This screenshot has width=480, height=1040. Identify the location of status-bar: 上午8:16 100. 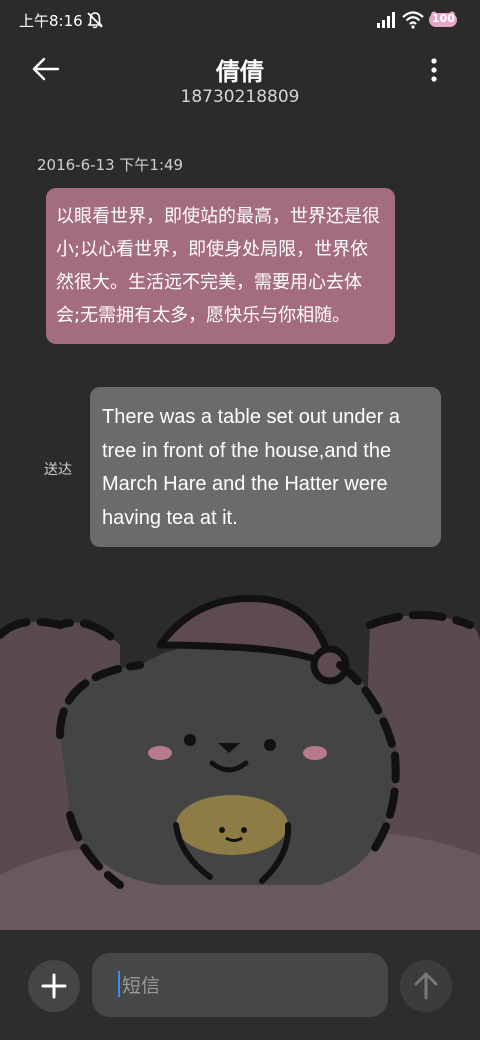
(240, 20).